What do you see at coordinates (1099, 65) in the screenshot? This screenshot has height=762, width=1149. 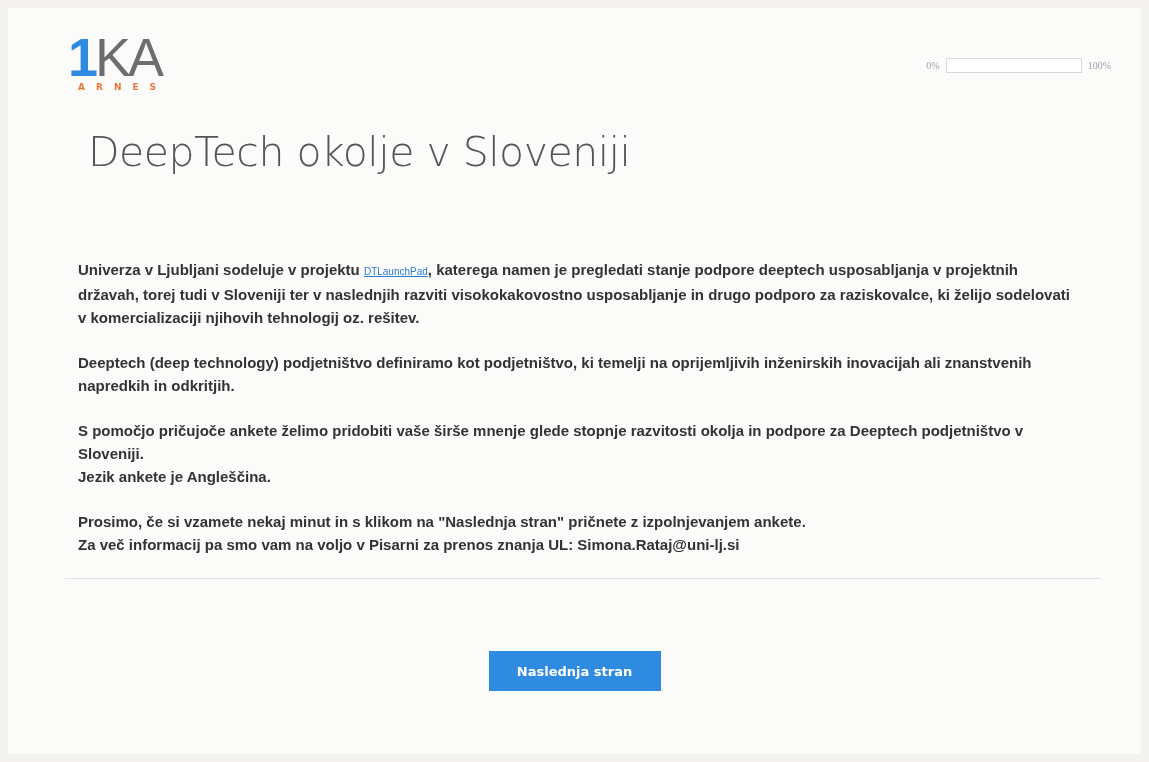 I see `progress-end-label: 100%` at bounding box center [1099, 65].